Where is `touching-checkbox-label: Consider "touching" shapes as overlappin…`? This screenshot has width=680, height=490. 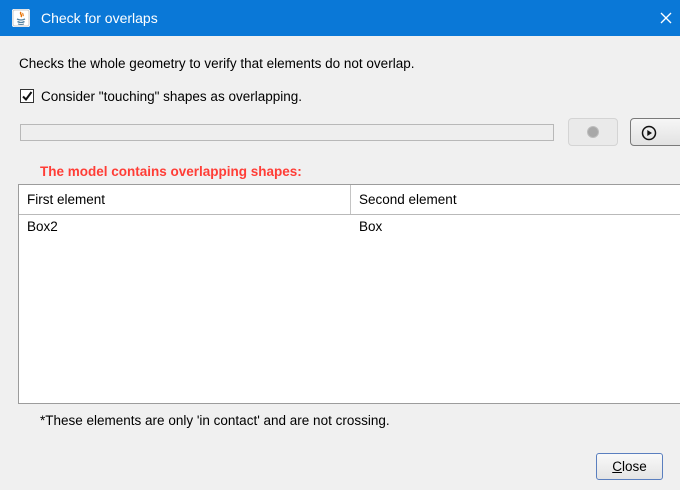
touching-checkbox-label: Consider "touching" shapes as overlappin… is located at coordinates (171, 96).